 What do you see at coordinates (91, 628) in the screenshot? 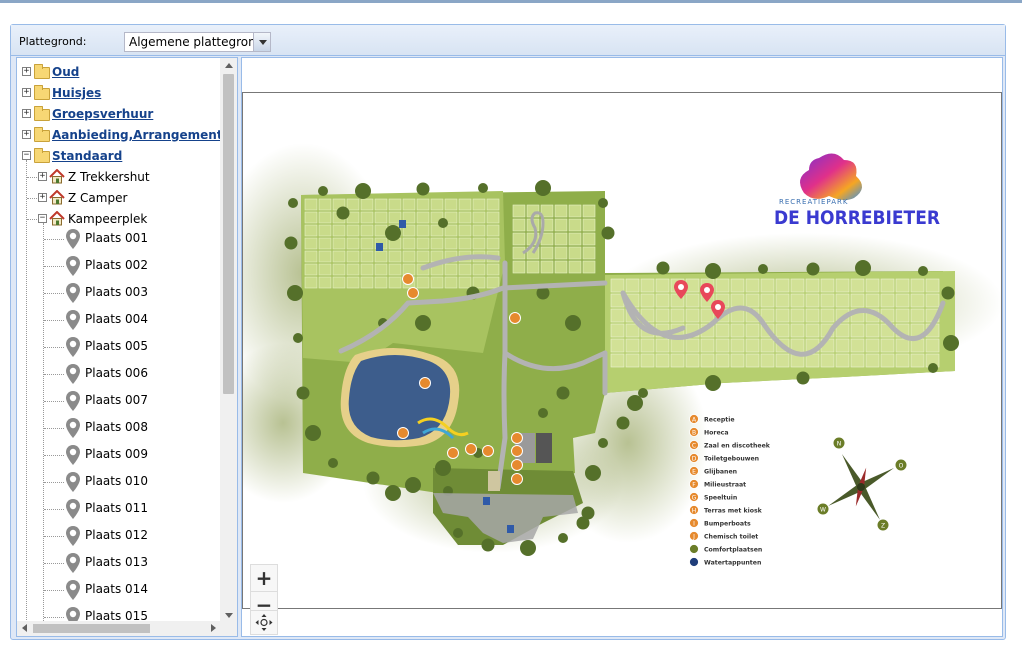
I see `scroll-thumb-horizontal` at bounding box center [91, 628].